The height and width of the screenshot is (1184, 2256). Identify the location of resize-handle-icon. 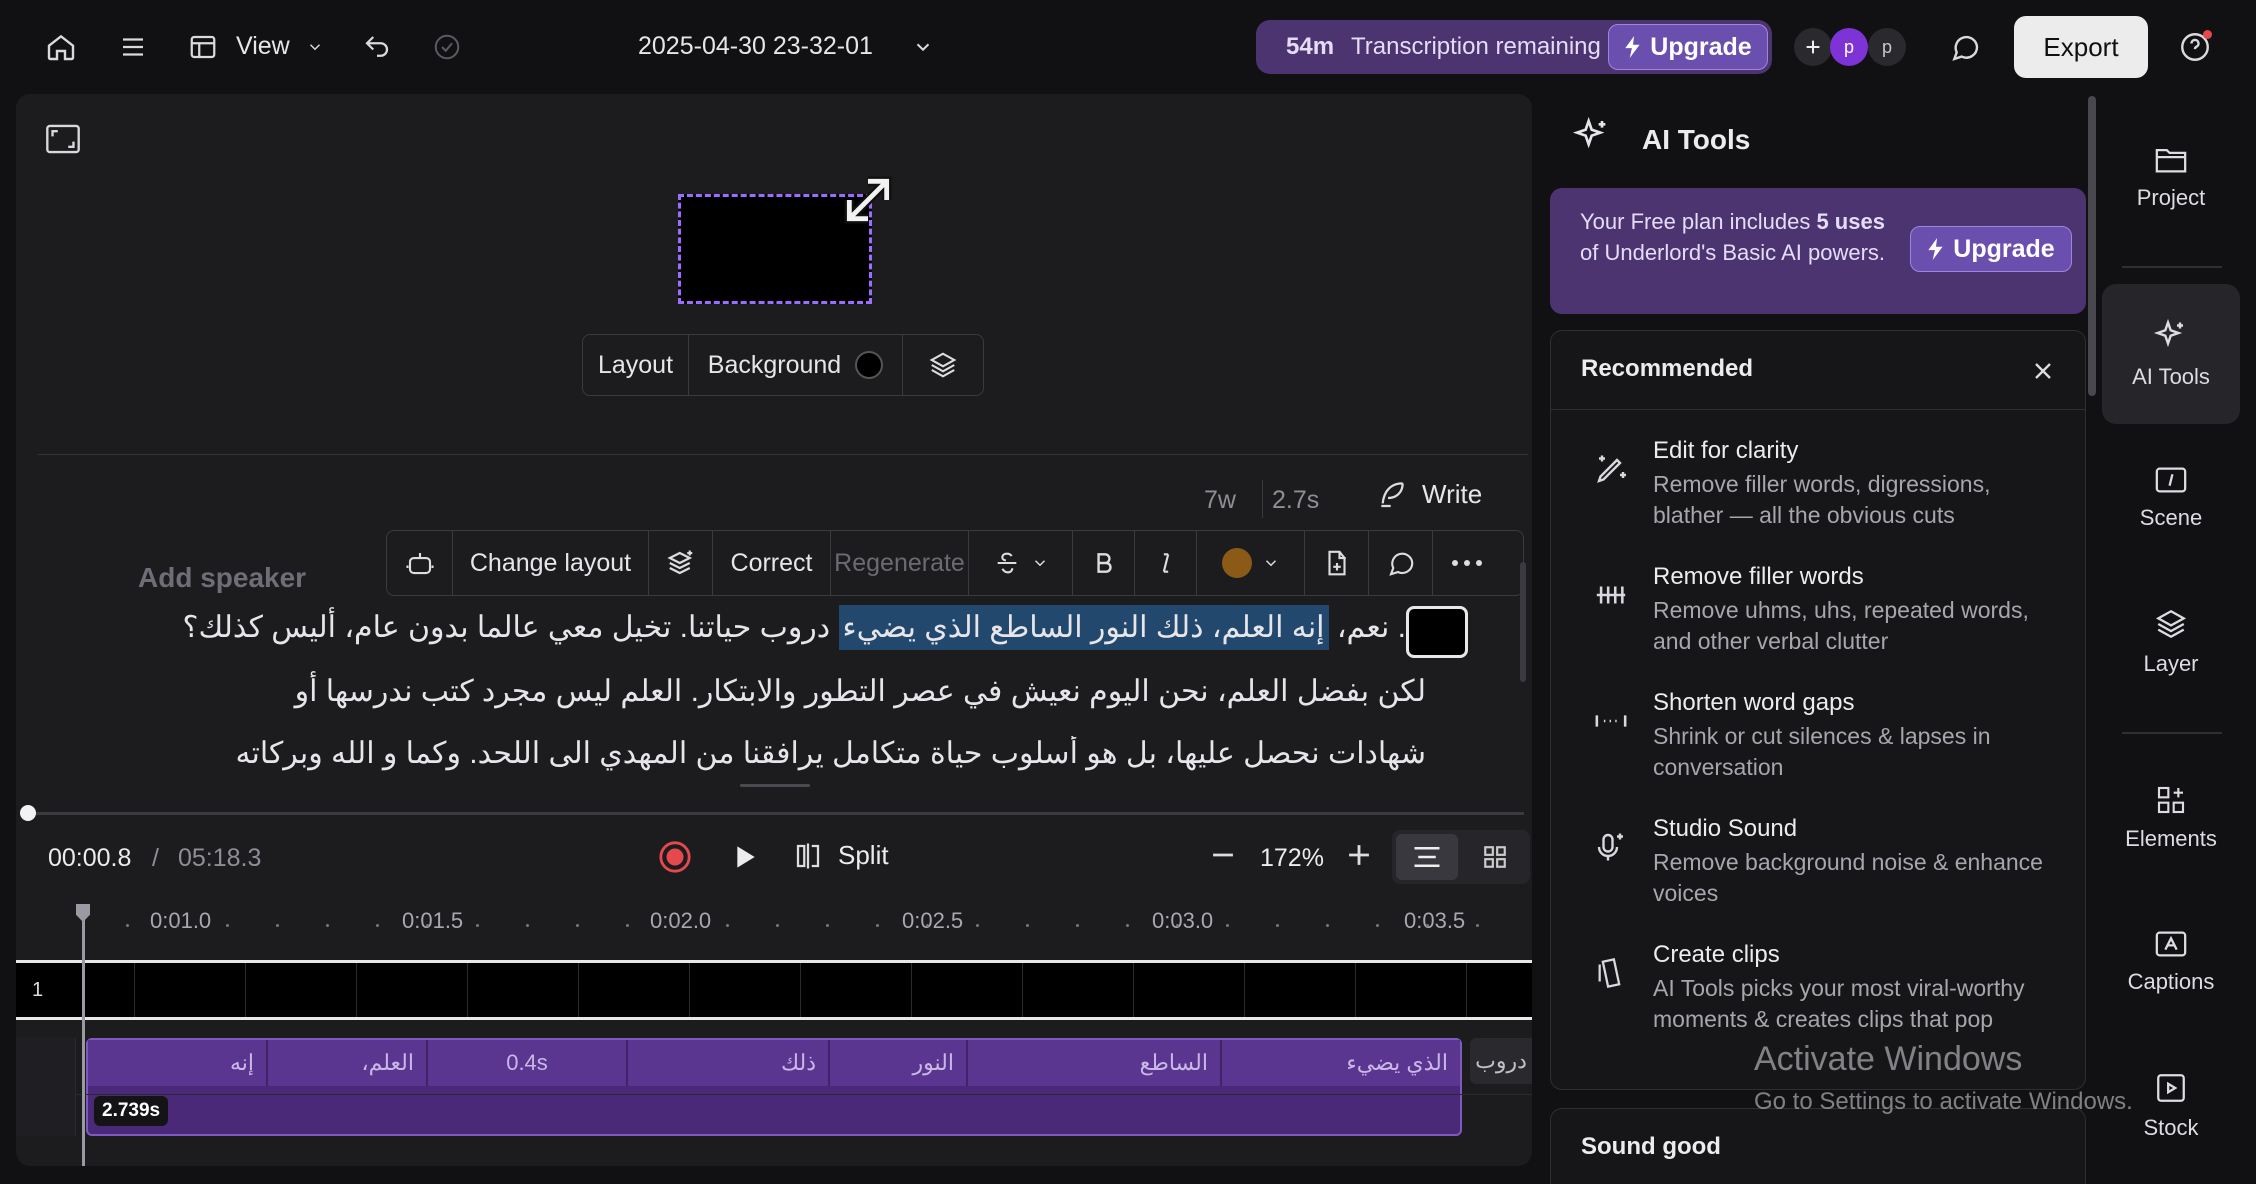
(868, 200).